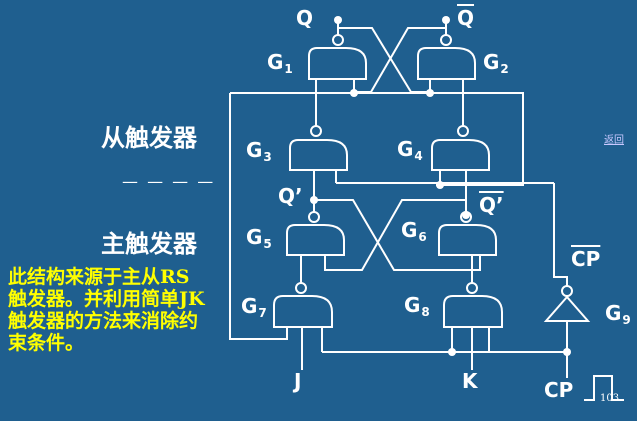 The height and width of the screenshot is (421, 637). What do you see at coordinates (254, 307) in the screenshot?
I see `gate-label-g7: G7` at bounding box center [254, 307].